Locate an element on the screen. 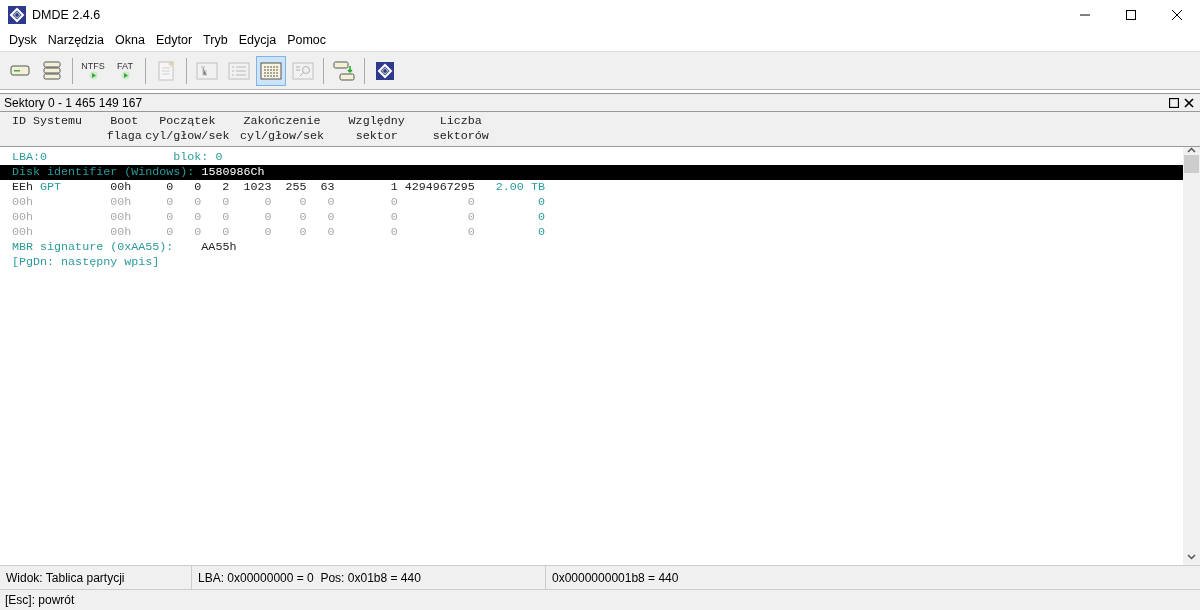  table-view-icon is located at coordinates (271, 70).